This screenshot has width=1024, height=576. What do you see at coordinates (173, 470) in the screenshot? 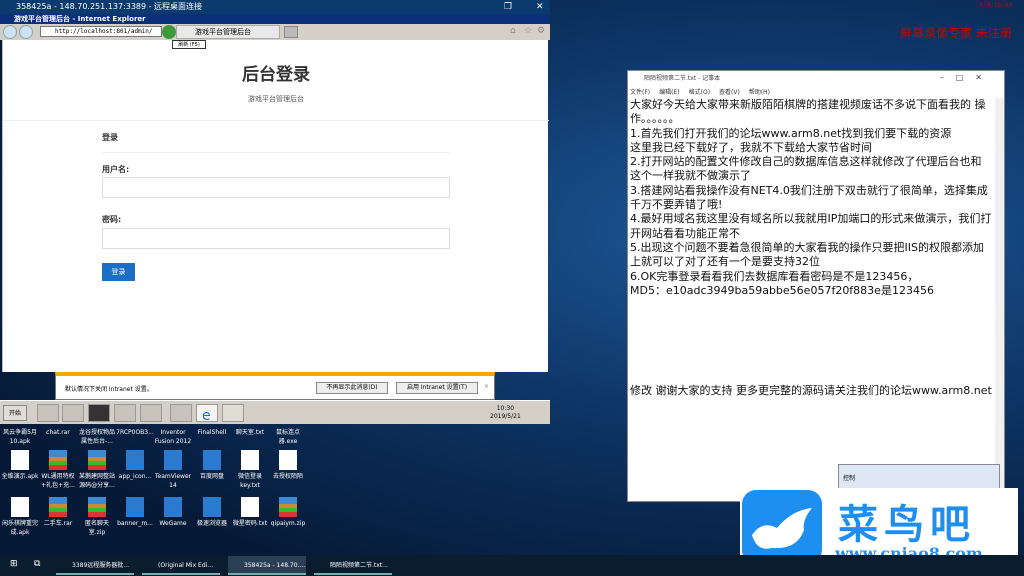
I see `desktop-icon: TeamViewer 14` at bounding box center [173, 470].